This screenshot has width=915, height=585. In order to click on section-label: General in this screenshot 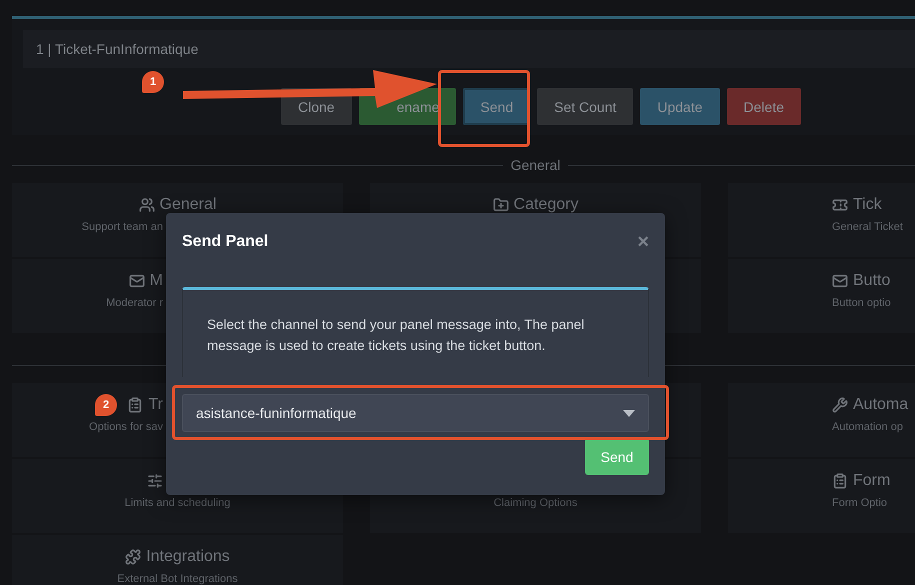, I will do `click(535, 165)`.